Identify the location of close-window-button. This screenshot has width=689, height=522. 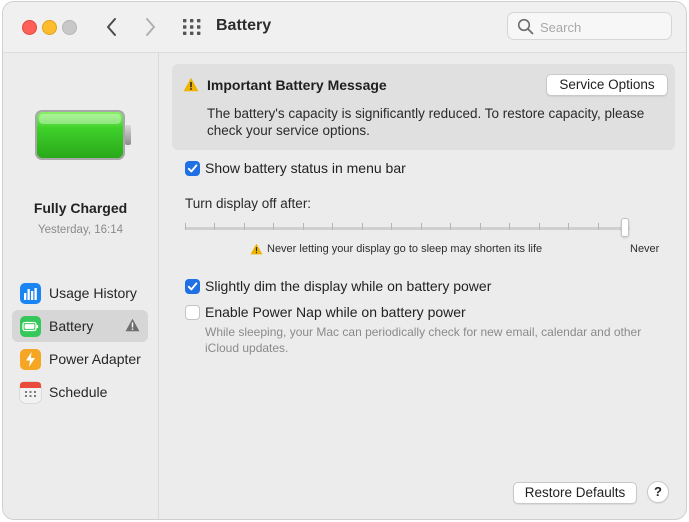
(29, 27).